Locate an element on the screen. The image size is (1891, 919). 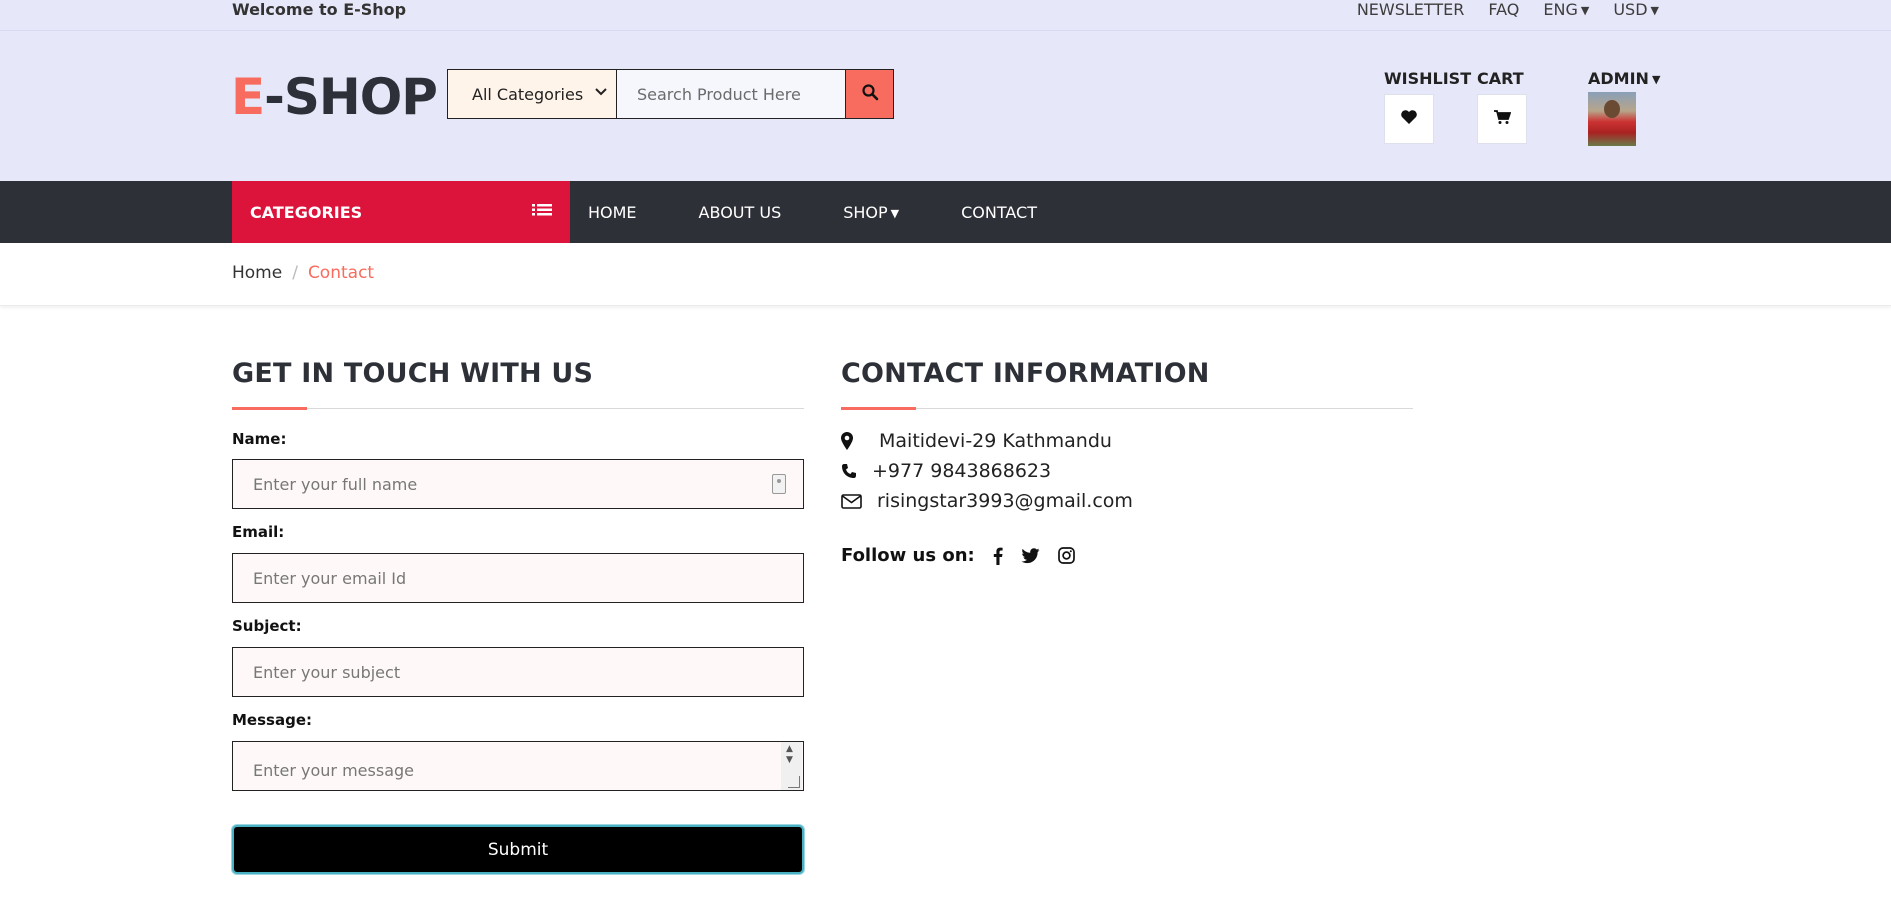
envelope-icon is located at coordinates (859, 501).